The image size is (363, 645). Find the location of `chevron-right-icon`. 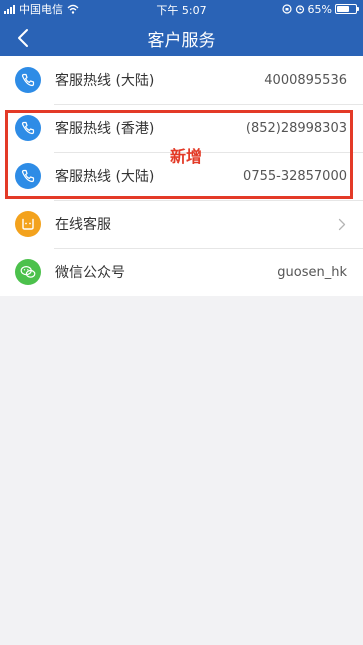

chevron-right-icon is located at coordinates (342, 224).